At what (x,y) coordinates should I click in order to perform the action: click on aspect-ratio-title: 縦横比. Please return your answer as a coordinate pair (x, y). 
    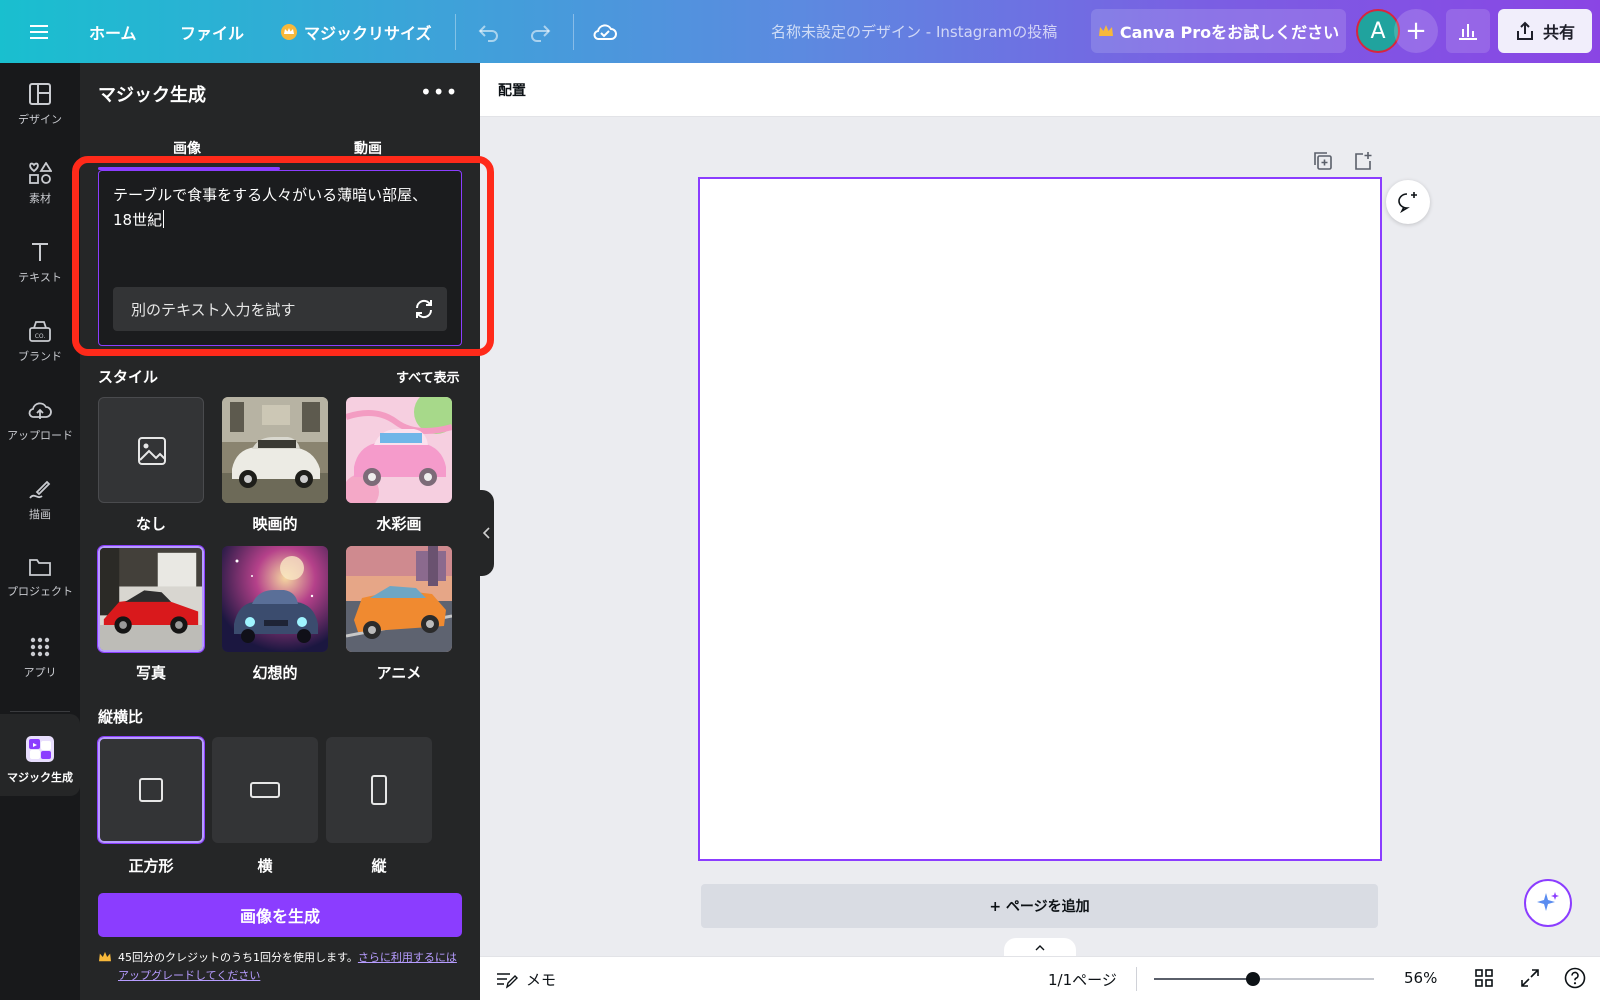
    Looking at the image, I should click on (121, 717).